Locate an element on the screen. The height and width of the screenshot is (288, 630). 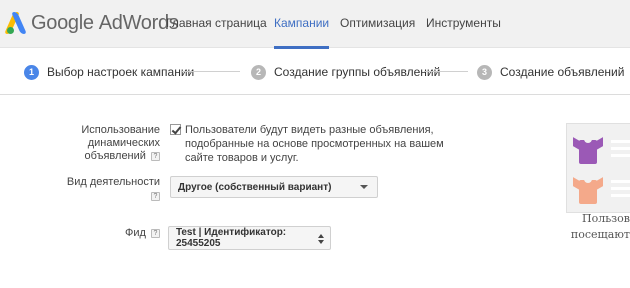
step-2: 2 Создание группы объявлений is located at coordinates (345, 72).